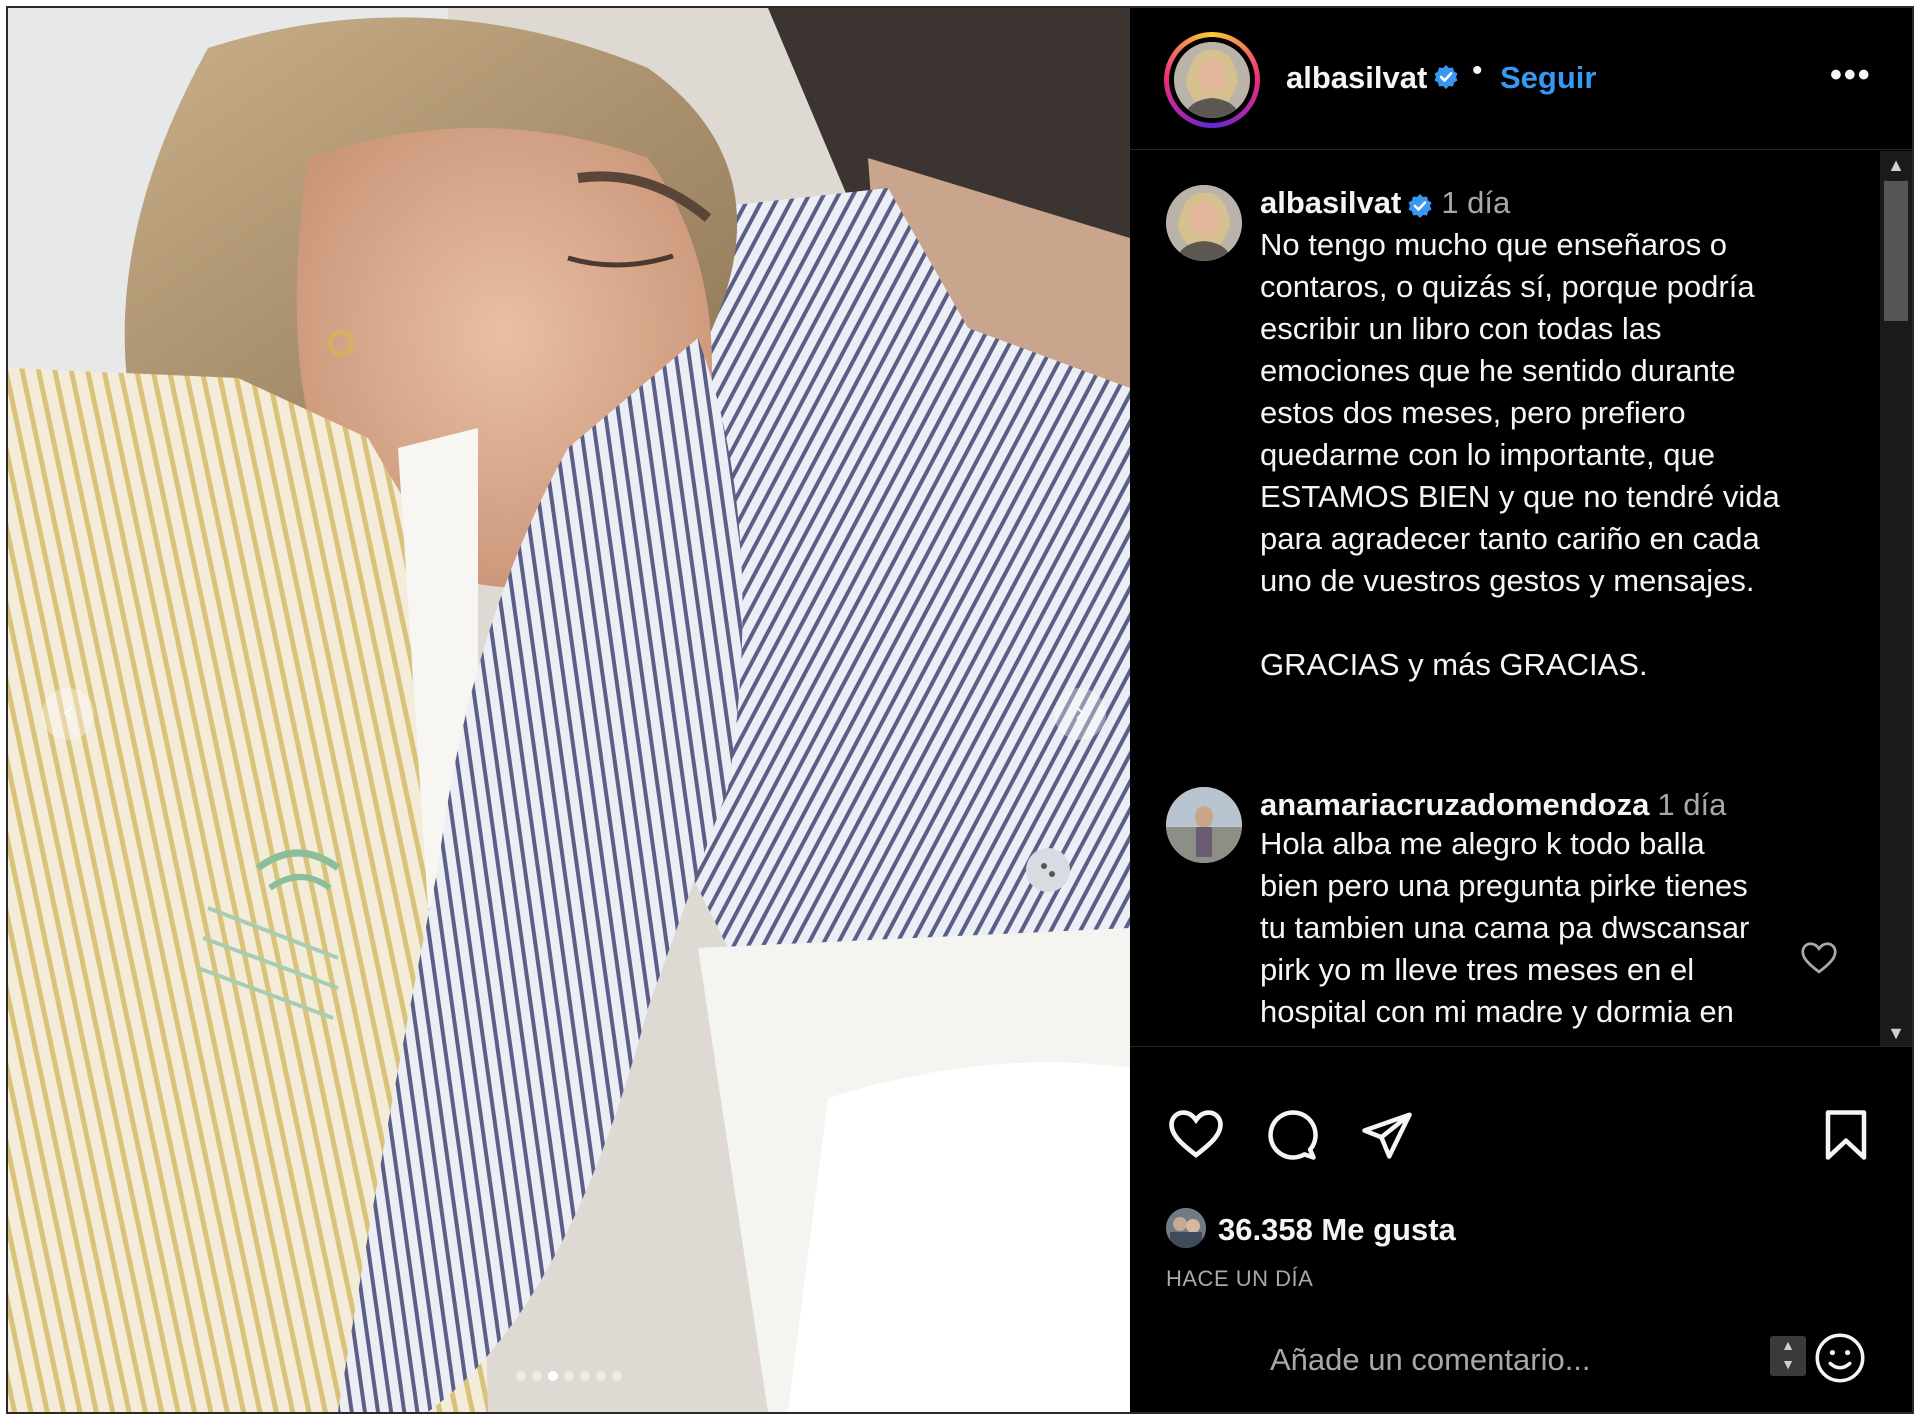 This screenshot has height=1424, width=1920. I want to click on follow-button: Seguir, so click(1548, 78).